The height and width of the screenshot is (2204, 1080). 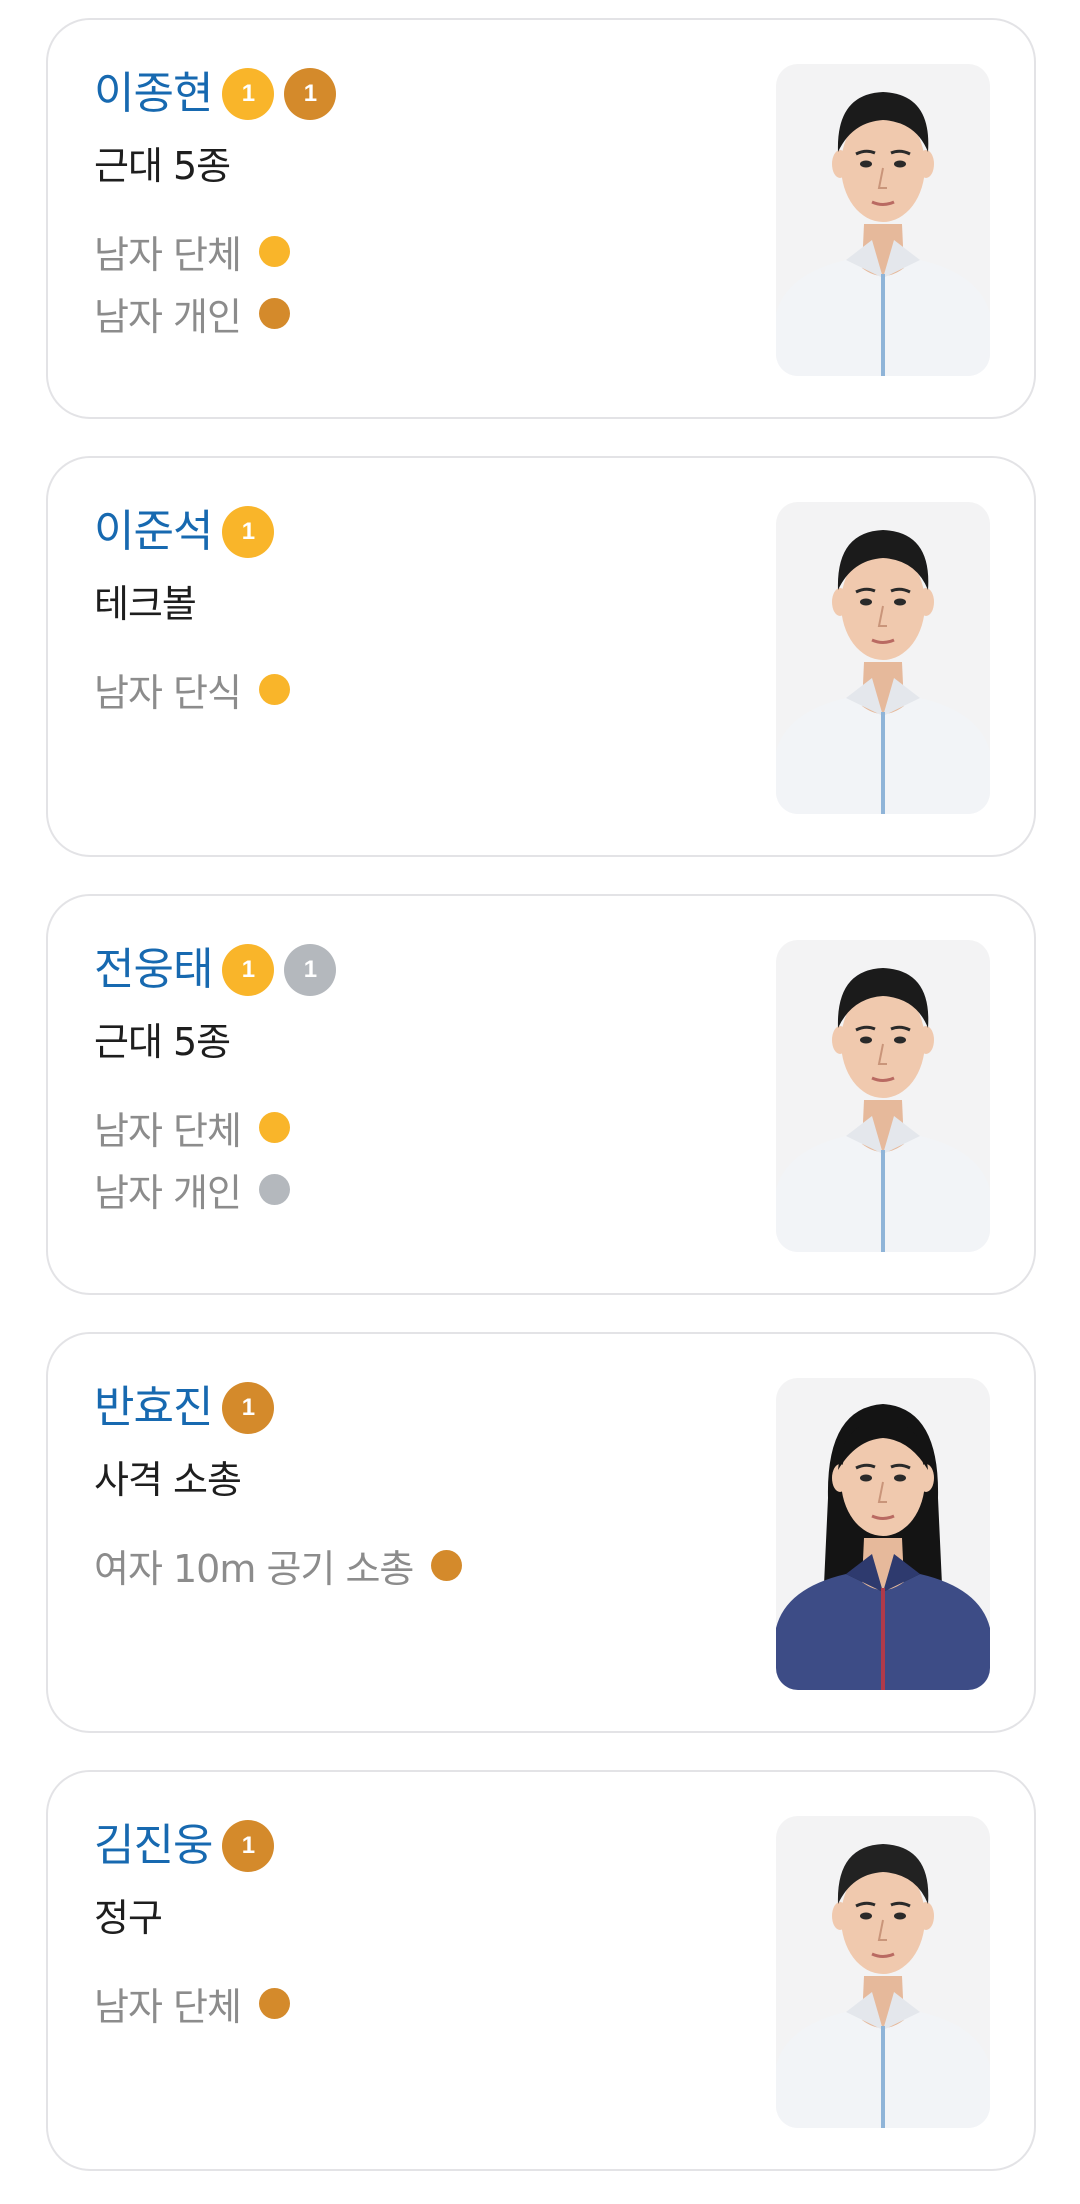 What do you see at coordinates (128, 1918) in the screenshot?
I see `sport-name: 정구` at bounding box center [128, 1918].